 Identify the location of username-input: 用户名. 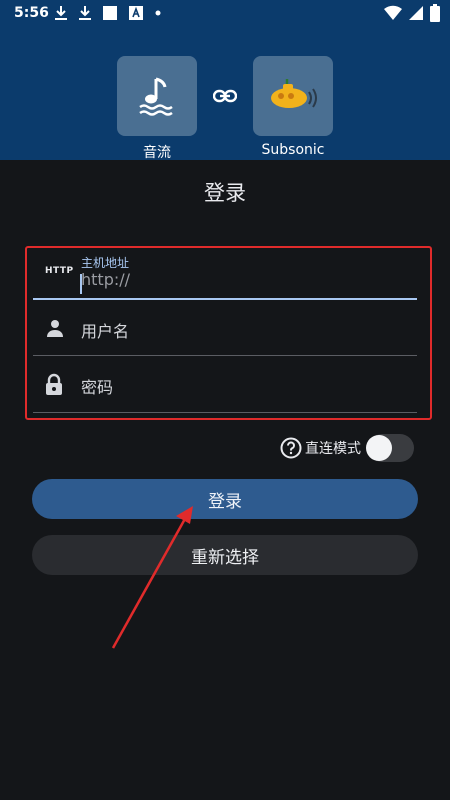
(105, 330).